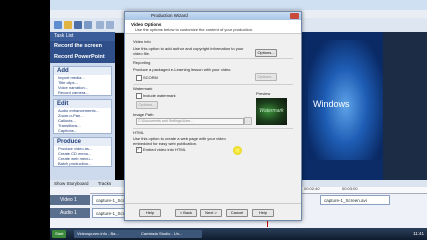 The width and height of the screenshot is (427, 240). Describe the element at coordinates (71, 183) in the screenshot. I see `show-storyboard-button: Show Storyboard` at that location.